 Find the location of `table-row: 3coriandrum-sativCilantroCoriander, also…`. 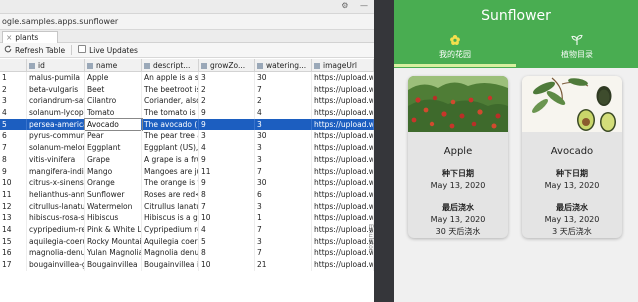

table-row: 3coriandrum-sativCilantroCoriander, also… is located at coordinates (187, 101).